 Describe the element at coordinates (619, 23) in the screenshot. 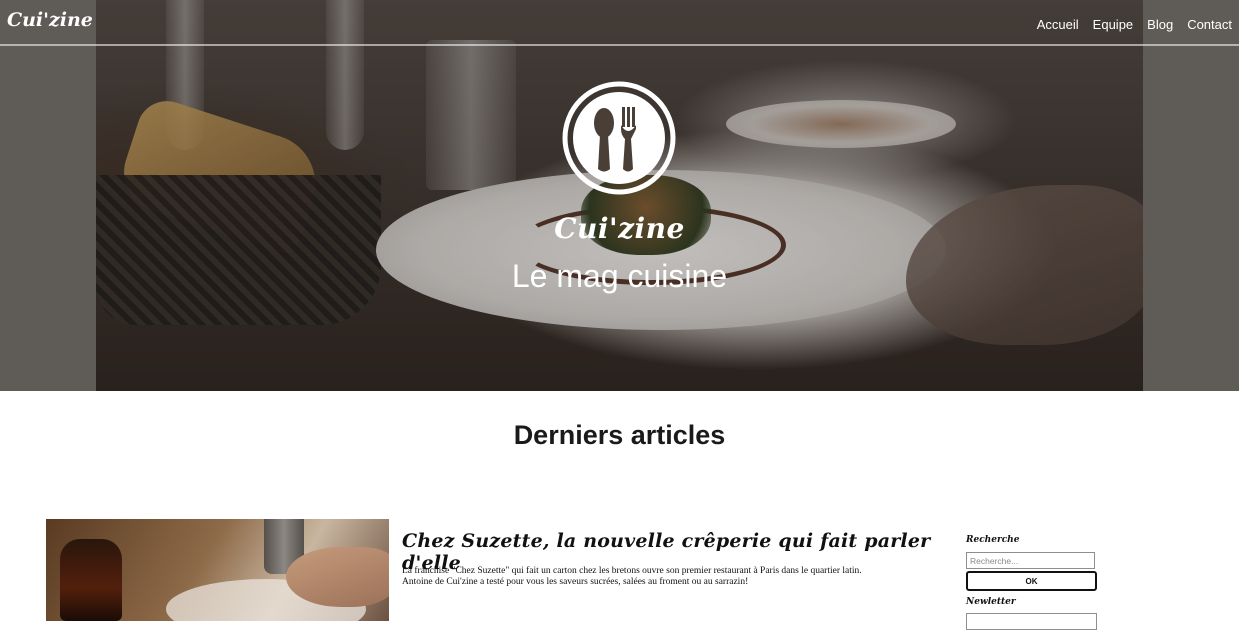

I see `top-navigation-bar: Cui'zine Accueil Equipe Blog Contact` at that location.